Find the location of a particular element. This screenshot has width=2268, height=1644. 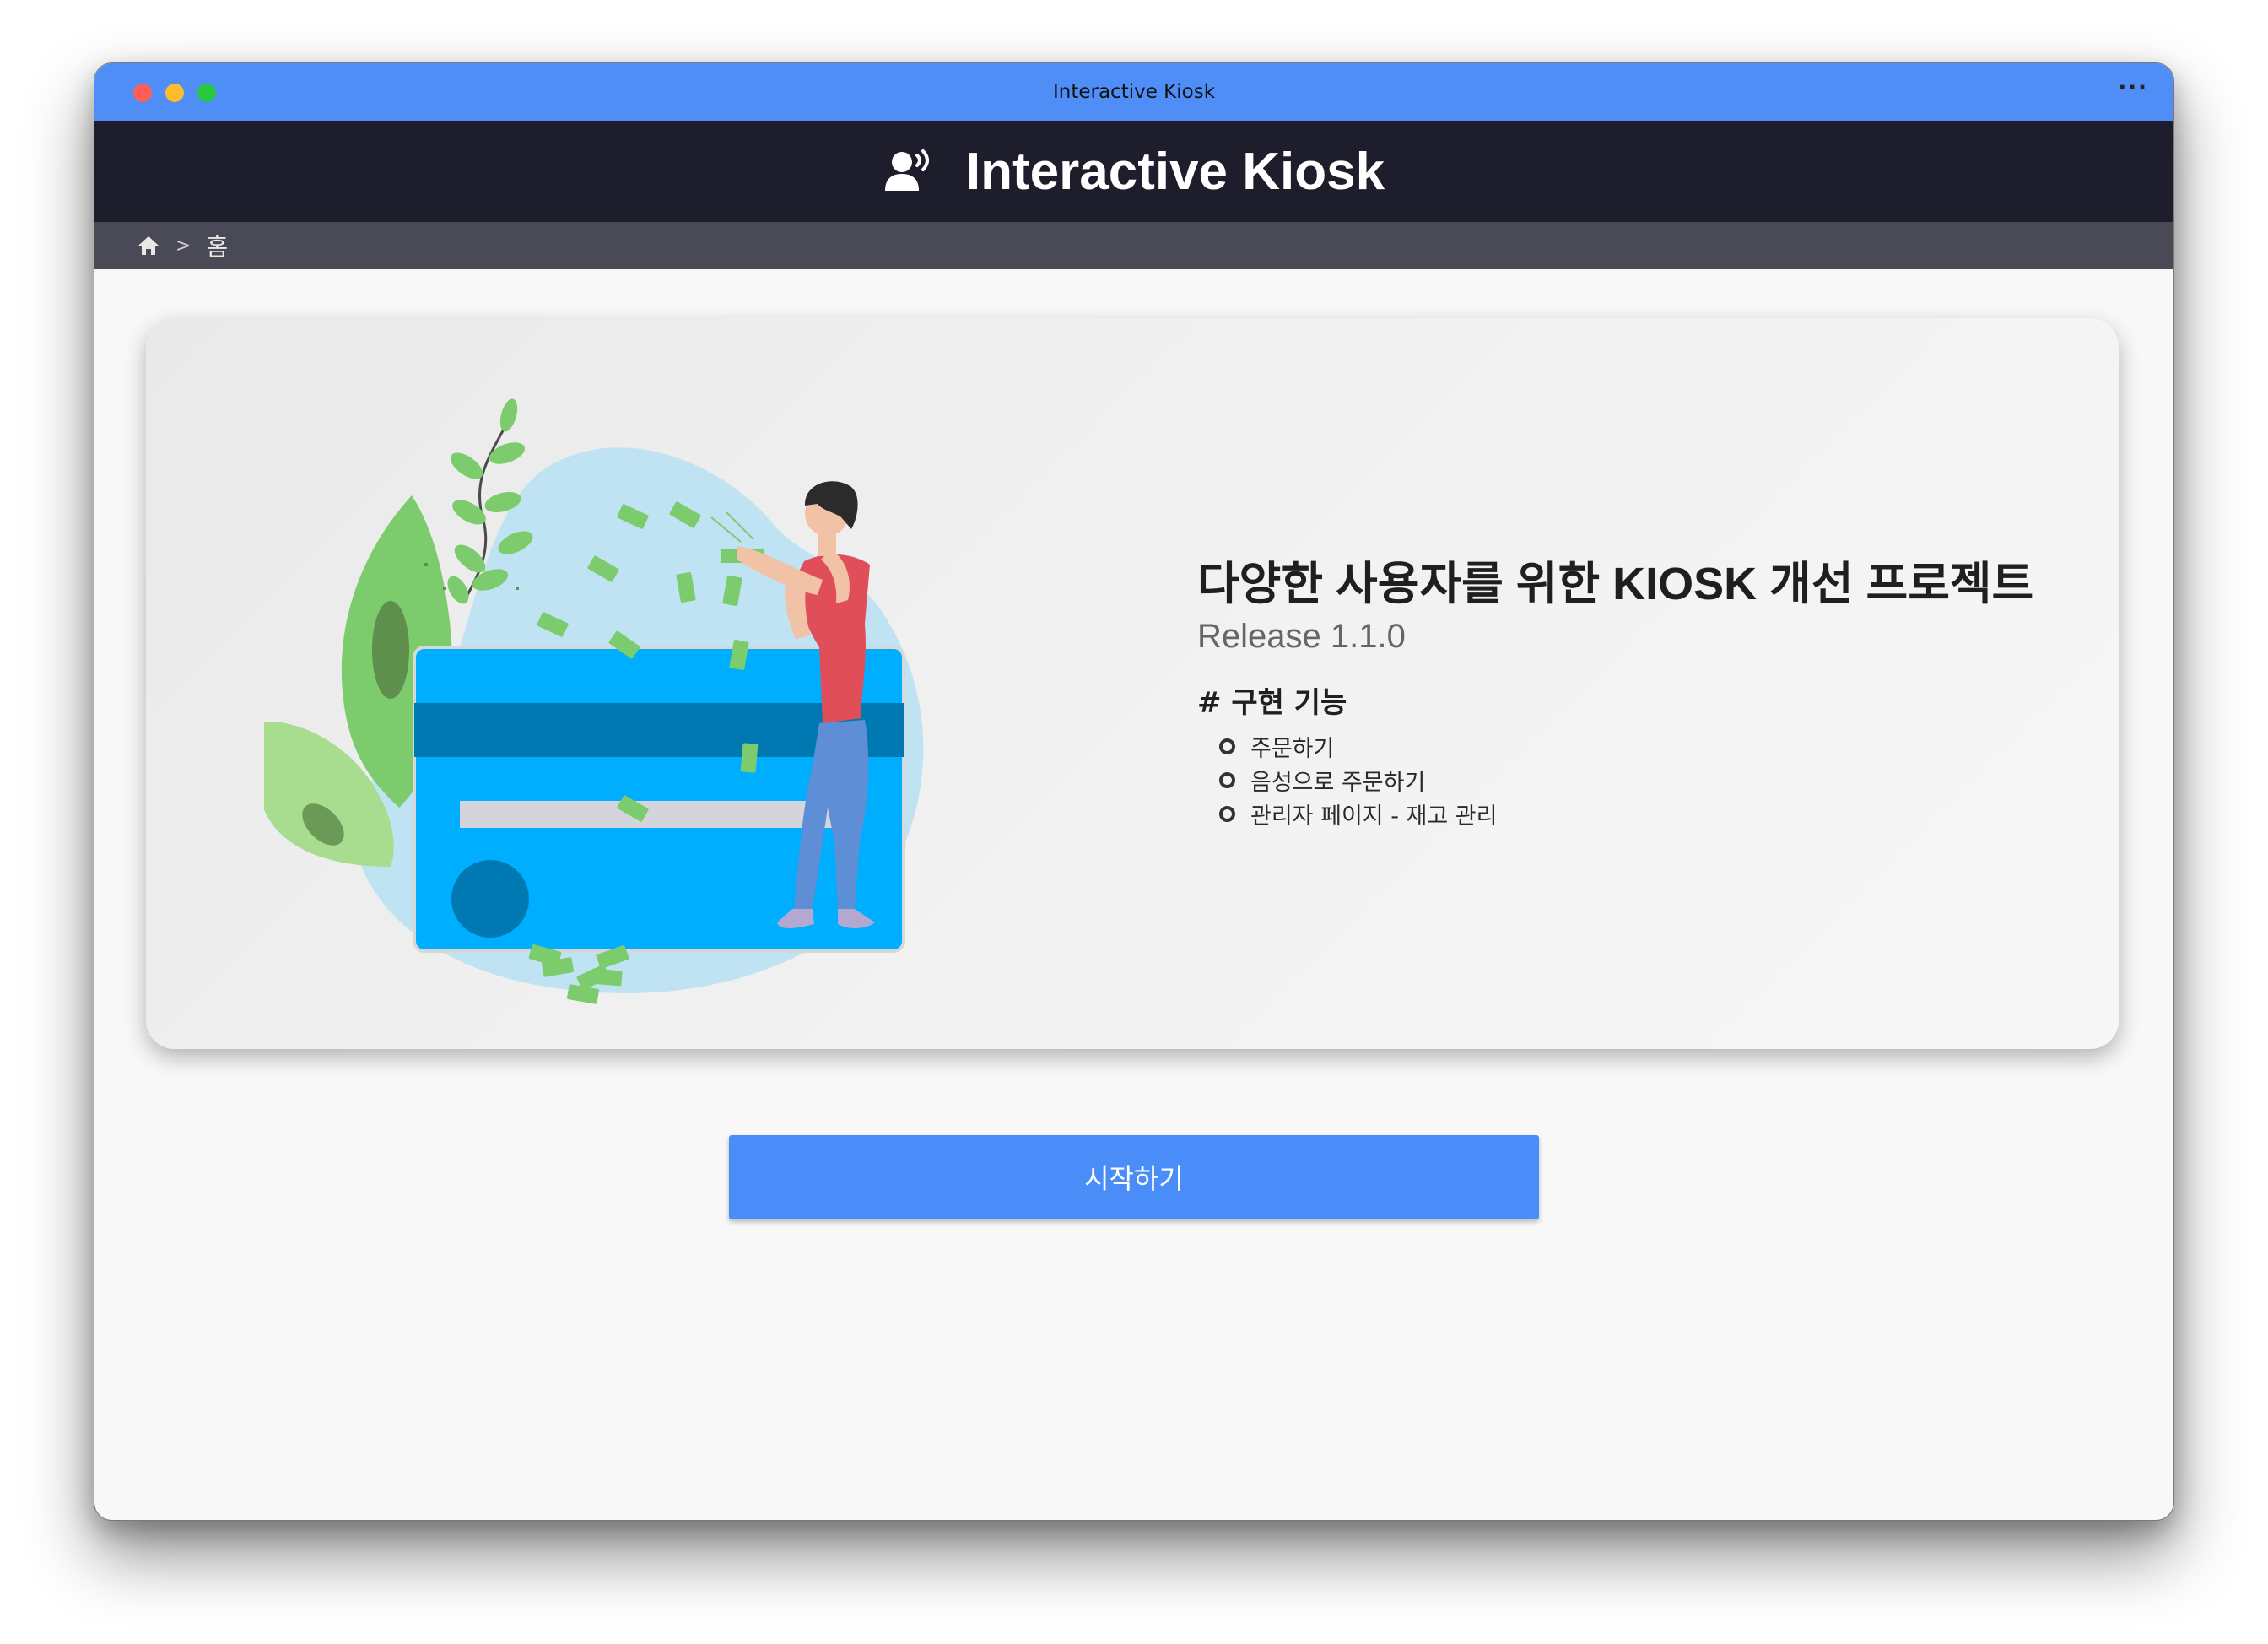

list-item: 음성으로 주문하기 is located at coordinates (1655, 780).